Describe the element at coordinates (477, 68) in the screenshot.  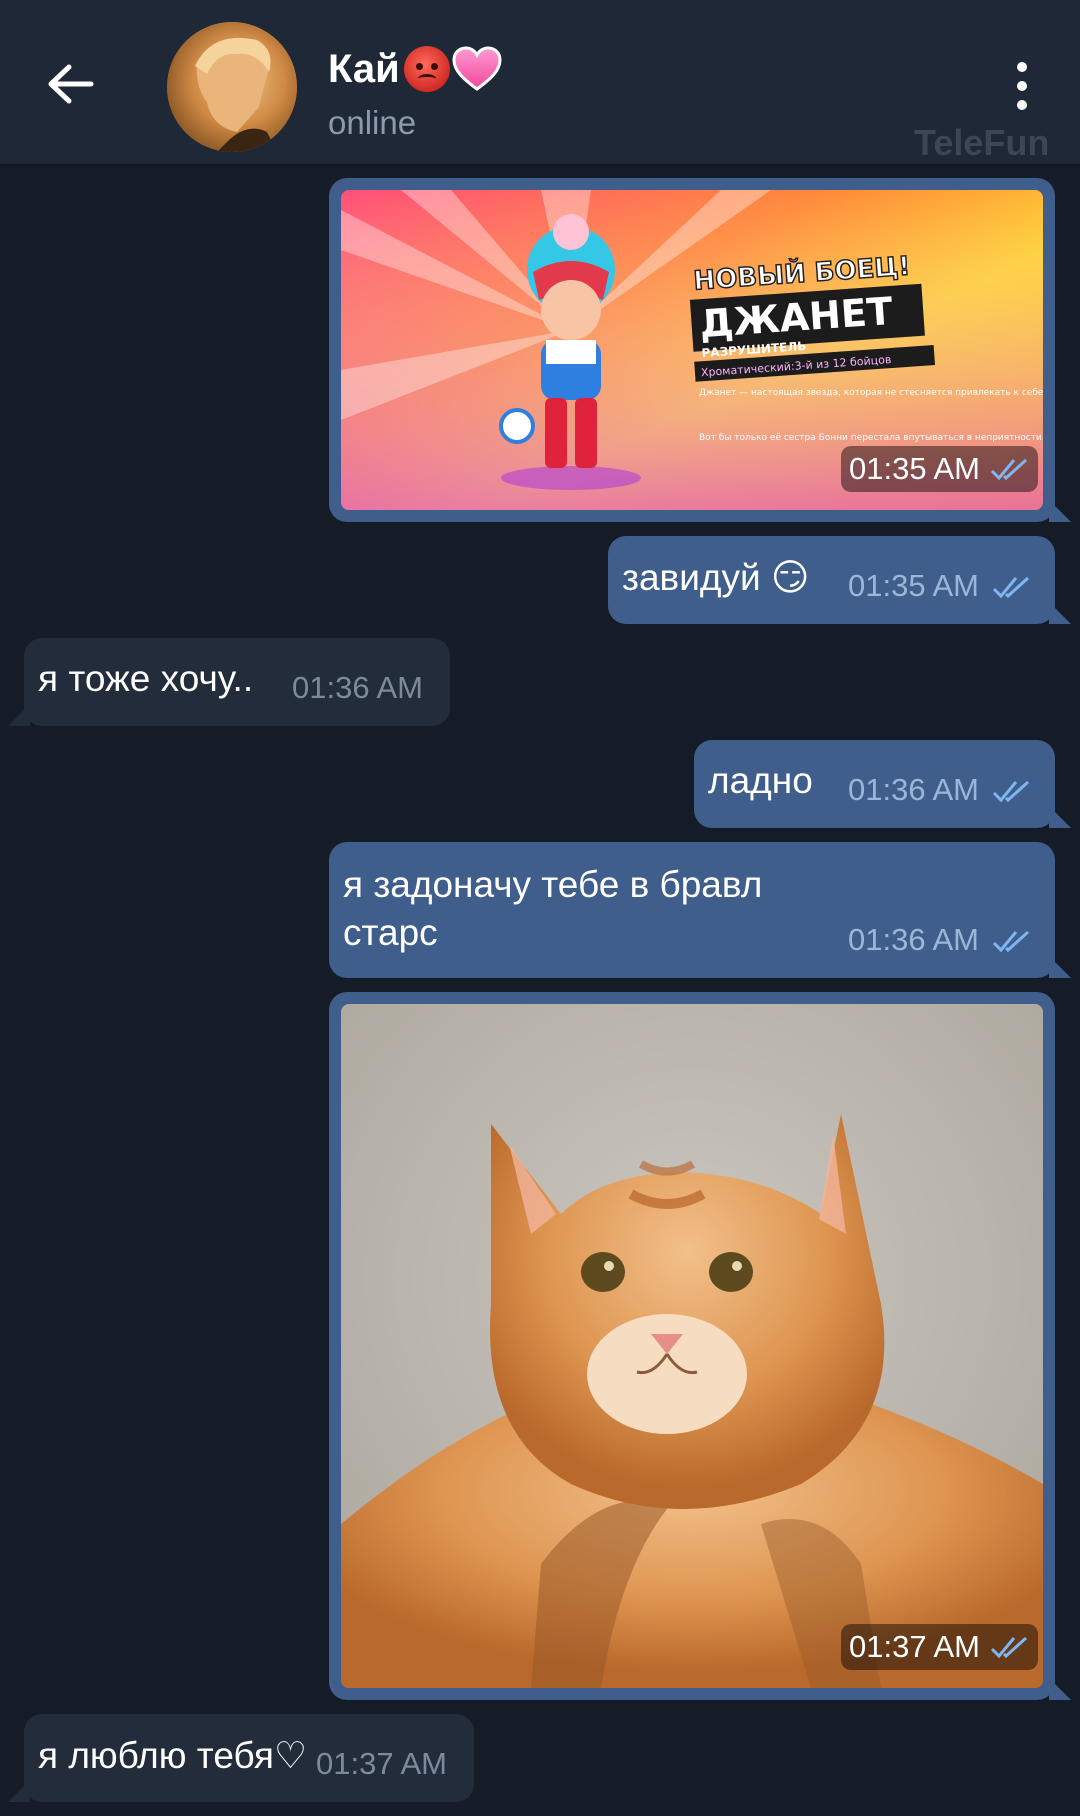
I see `pink-heart-emoji-icon` at that location.